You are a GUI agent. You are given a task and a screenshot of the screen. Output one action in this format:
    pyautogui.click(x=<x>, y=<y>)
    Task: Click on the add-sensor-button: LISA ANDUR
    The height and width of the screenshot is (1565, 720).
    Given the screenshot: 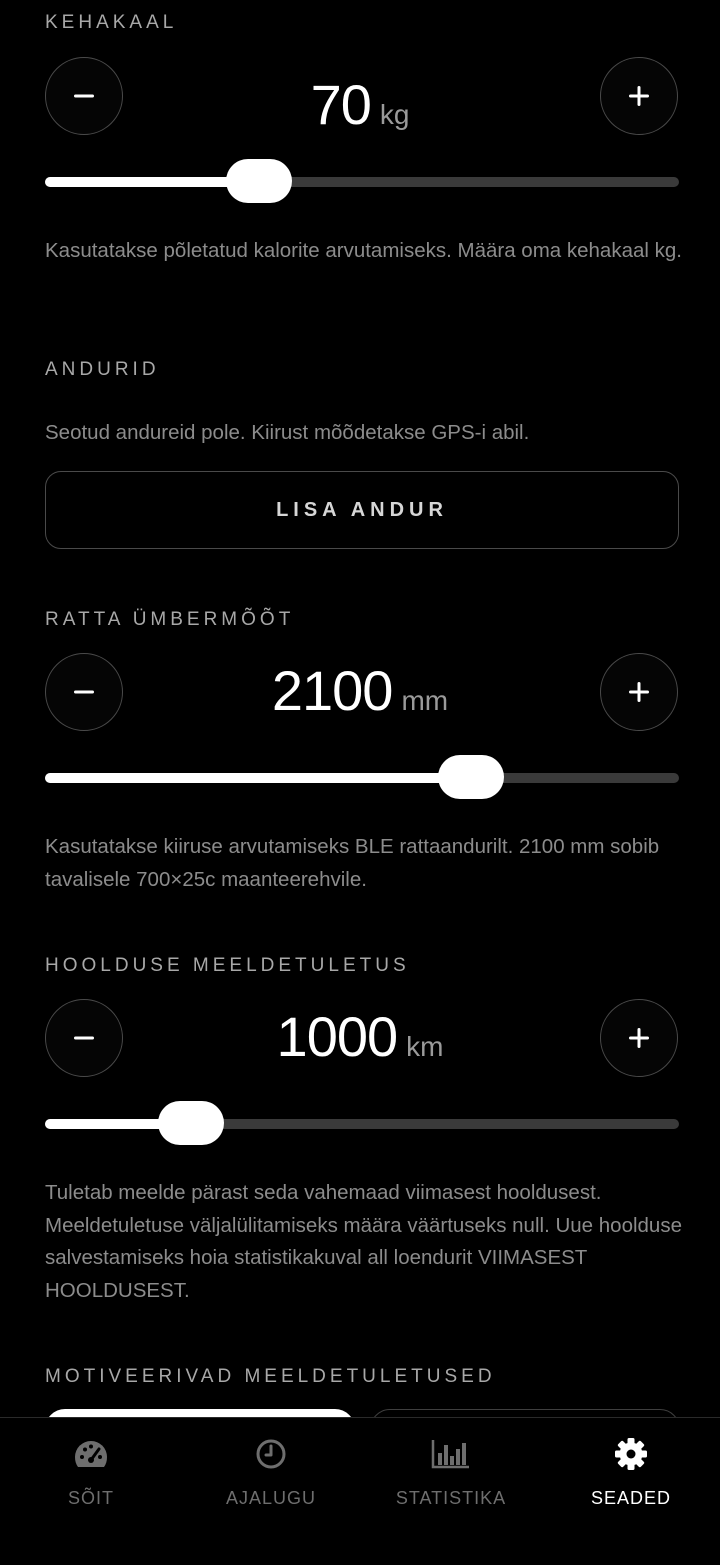 What is the action you would take?
    pyautogui.click(x=362, y=510)
    